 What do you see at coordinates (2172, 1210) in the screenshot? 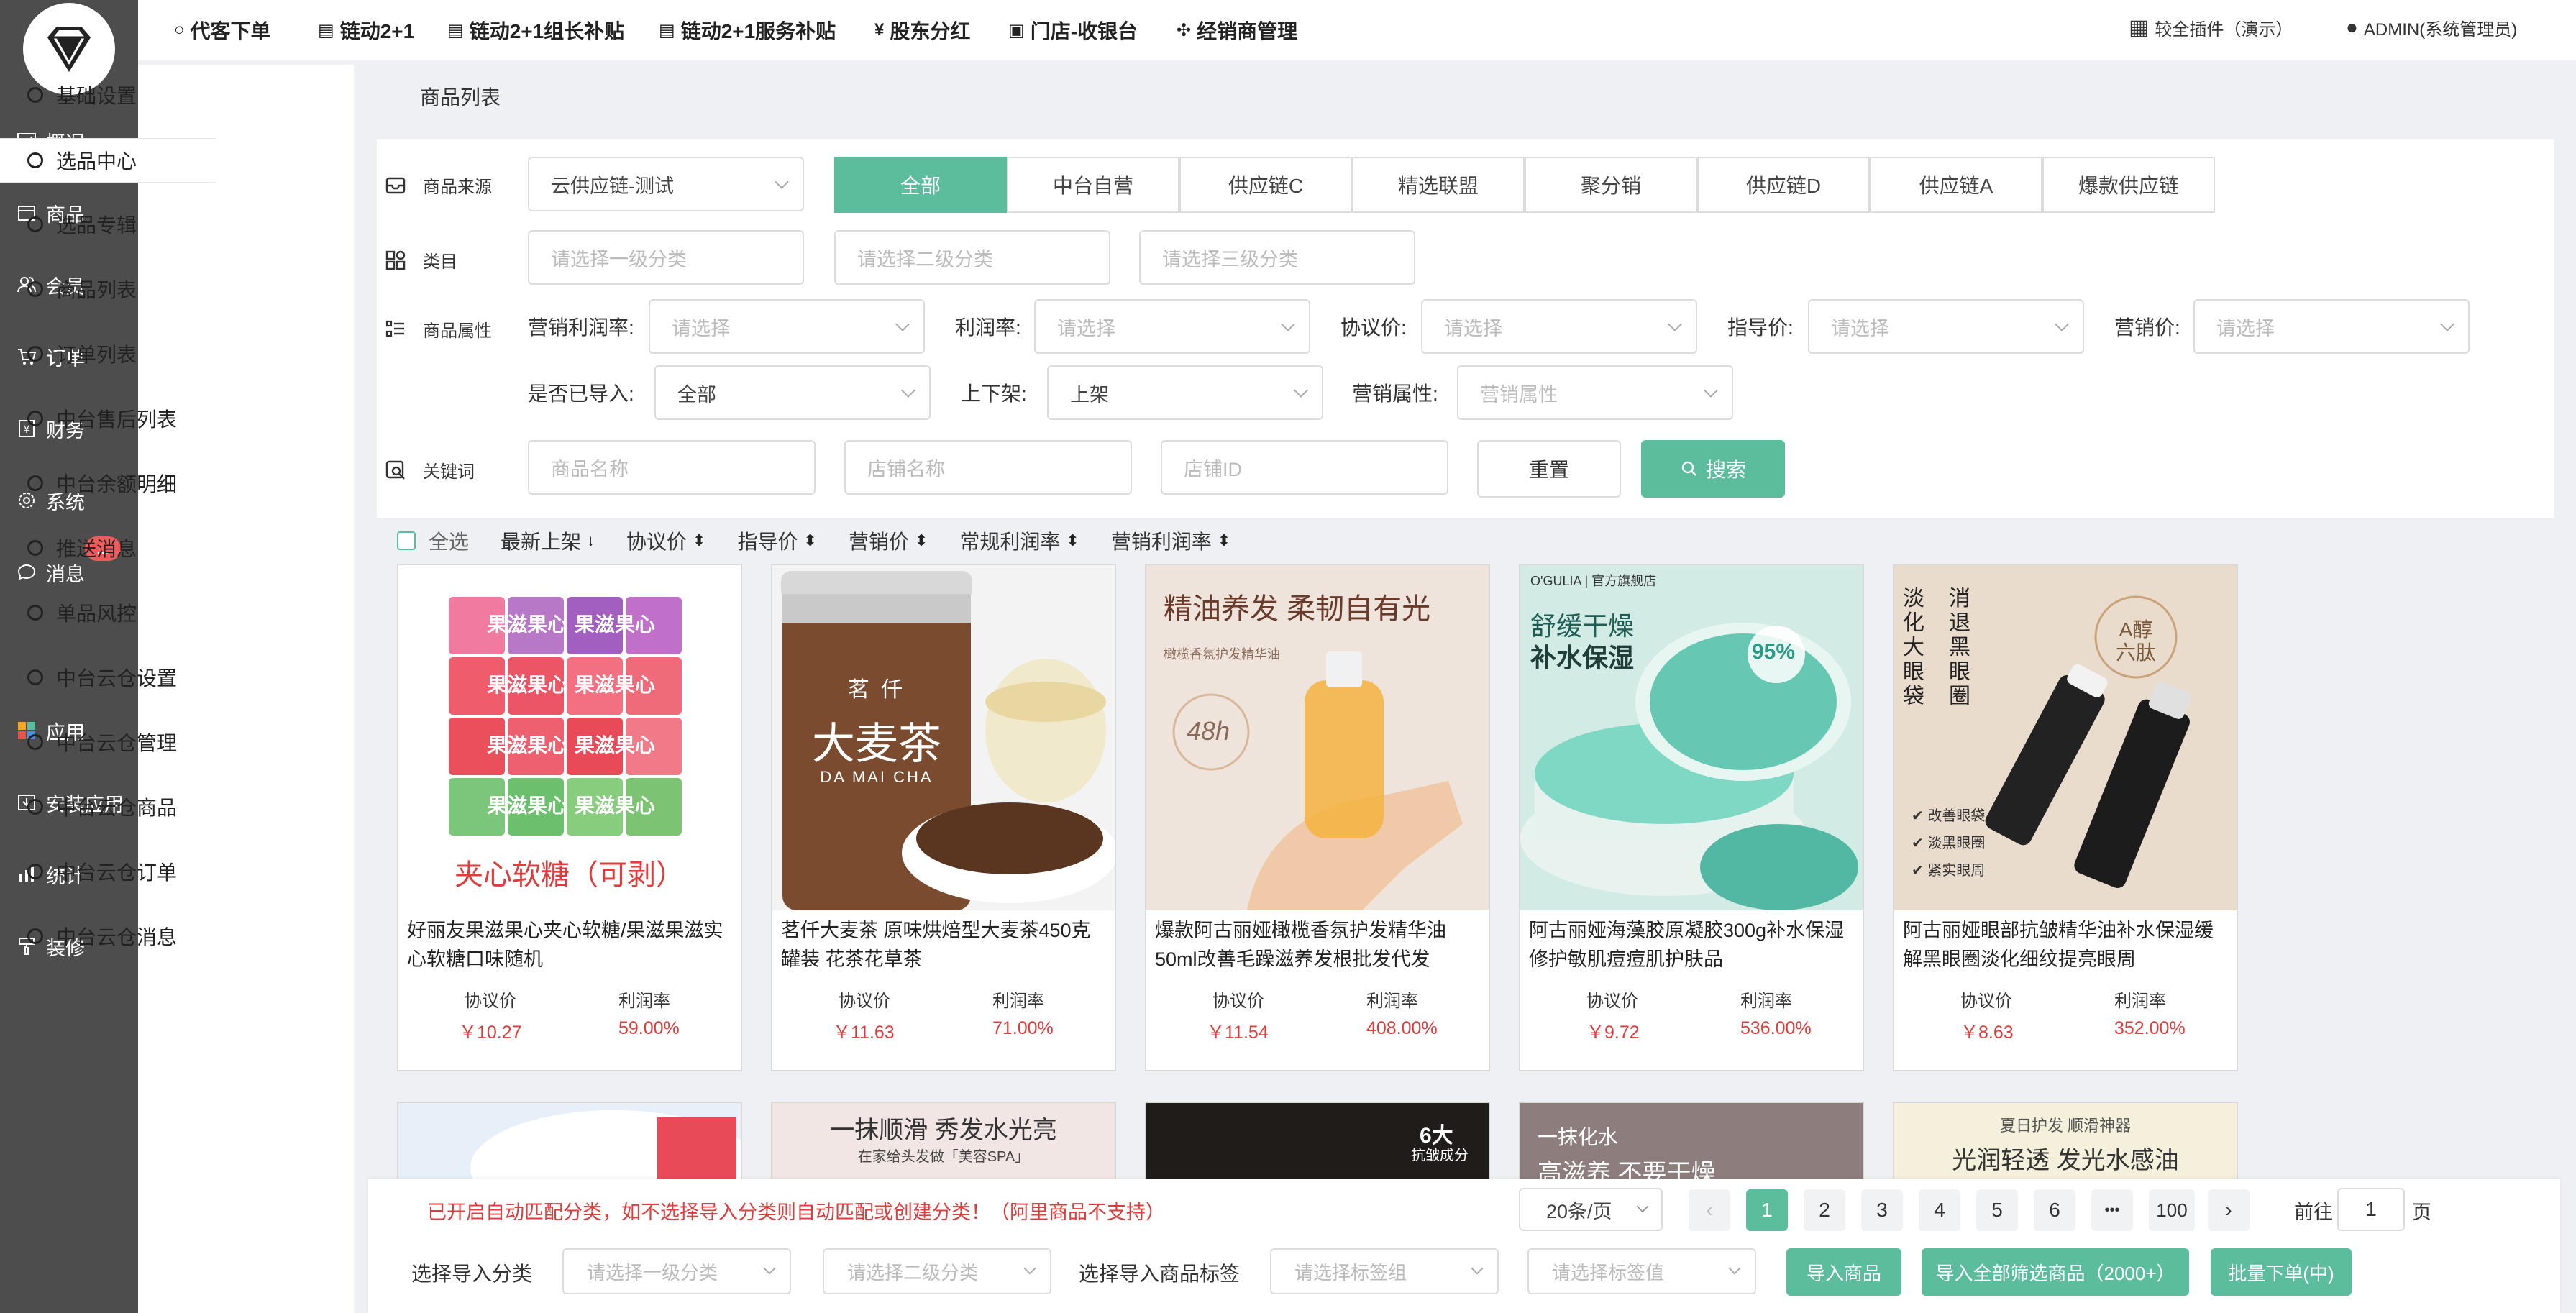
I see `page-100: 100` at bounding box center [2172, 1210].